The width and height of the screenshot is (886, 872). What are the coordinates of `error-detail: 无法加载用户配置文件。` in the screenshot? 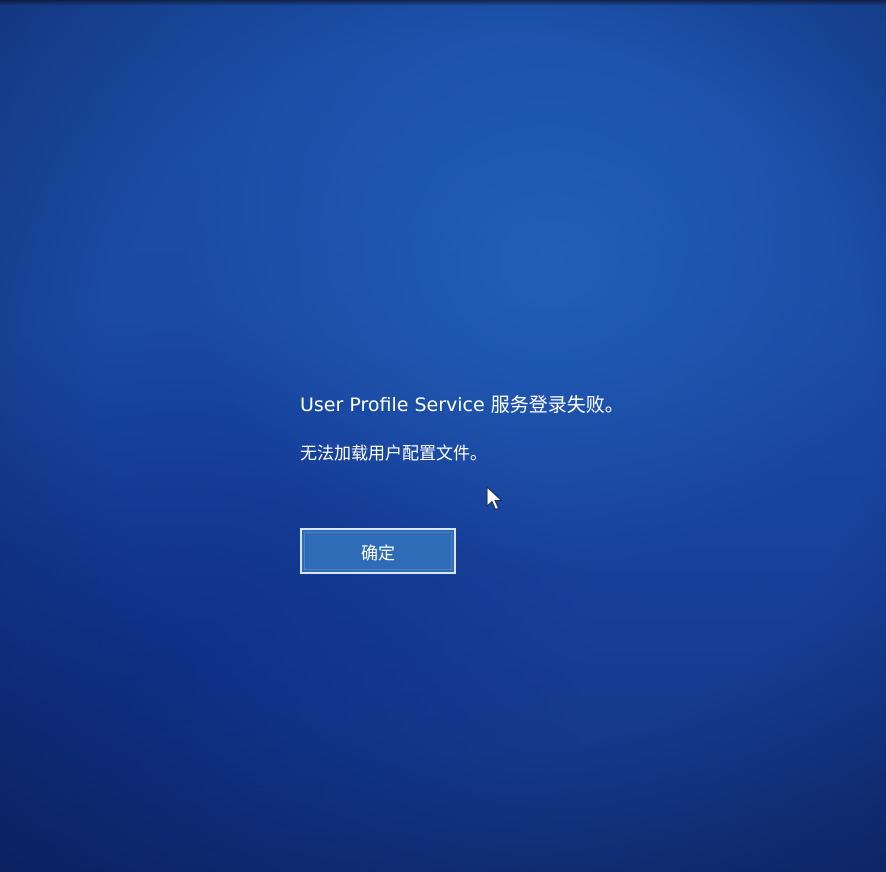 It's located at (393, 454).